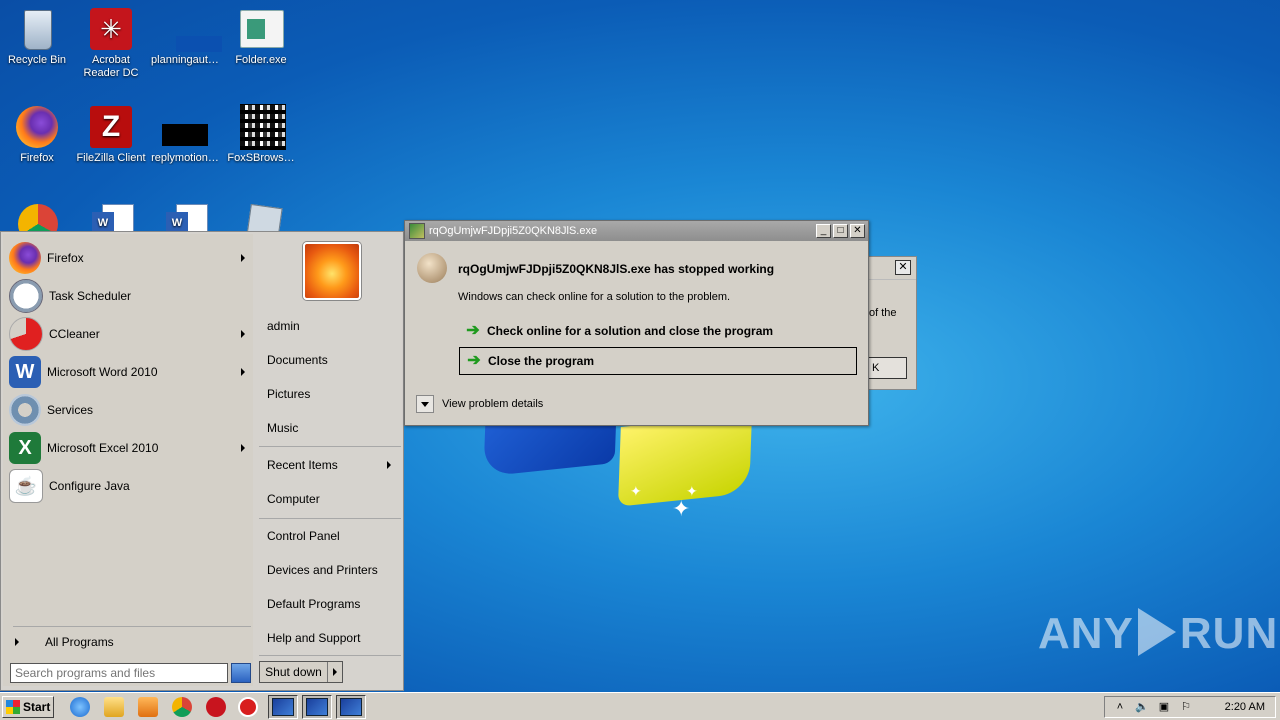 The width and height of the screenshot is (1280, 720). What do you see at coordinates (37, 29) in the screenshot?
I see `recycle-bin-icon` at bounding box center [37, 29].